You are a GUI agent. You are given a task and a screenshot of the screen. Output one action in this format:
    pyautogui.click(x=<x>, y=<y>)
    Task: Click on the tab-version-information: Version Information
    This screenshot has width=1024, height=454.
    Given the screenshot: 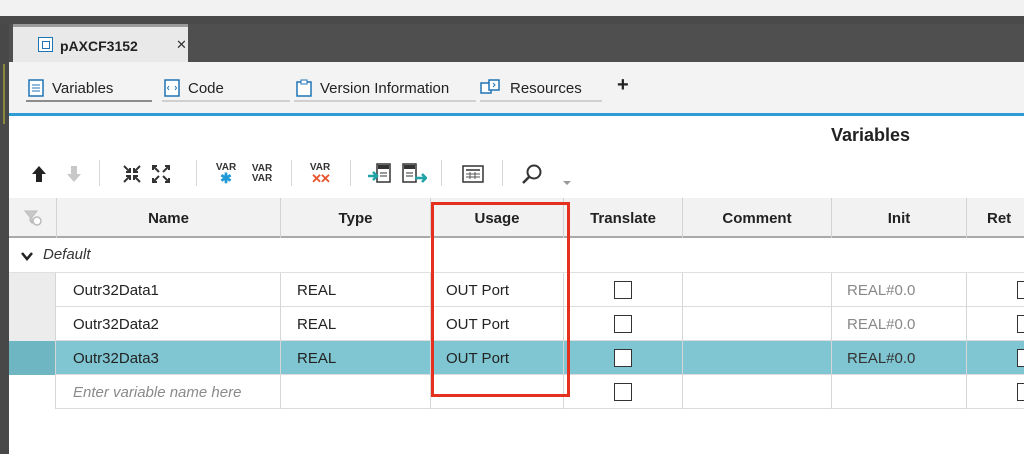 What is the action you would take?
    pyautogui.click(x=385, y=88)
    